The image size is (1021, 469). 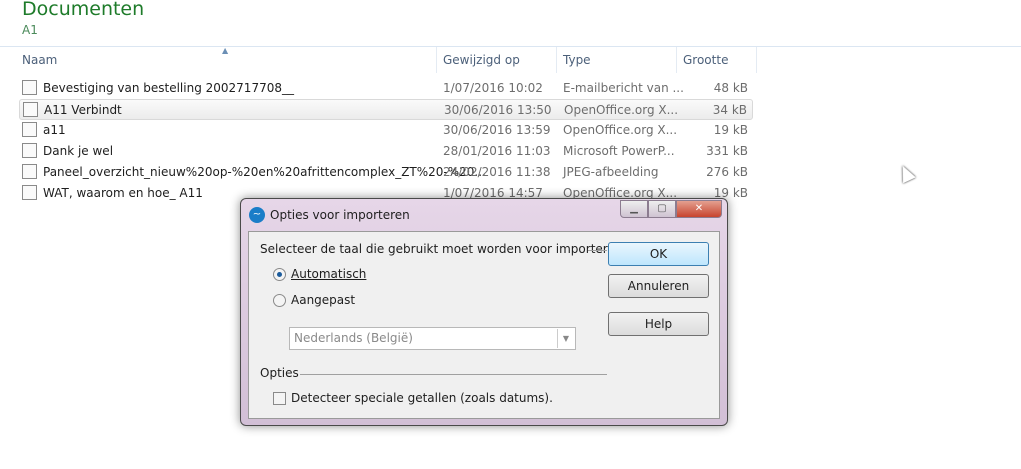 I want to click on radio-automatic, so click(x=279, y=274).